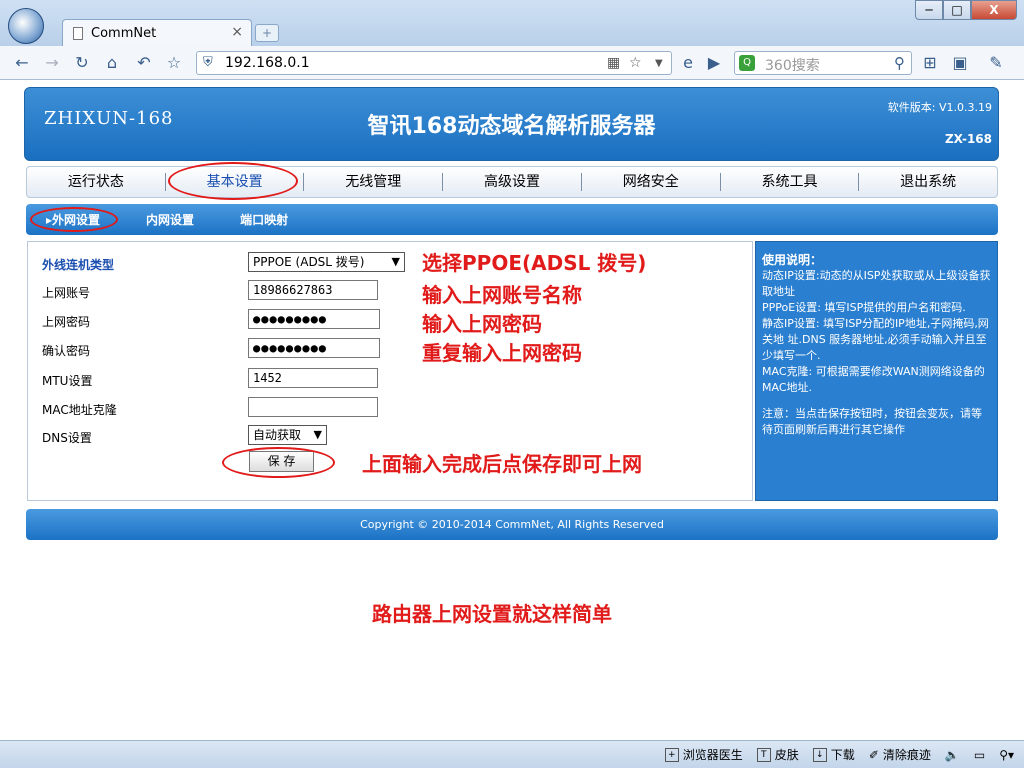  I want to click on zoom-icon: ⚲▾, so click(1006, 754).